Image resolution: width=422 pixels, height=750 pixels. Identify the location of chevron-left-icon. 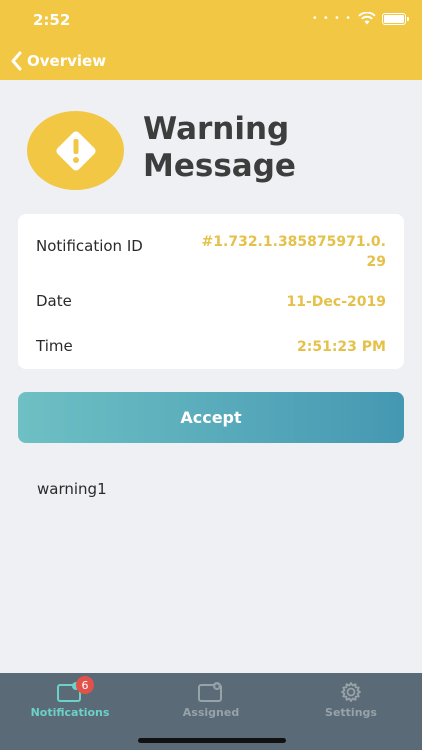
(16, 61).